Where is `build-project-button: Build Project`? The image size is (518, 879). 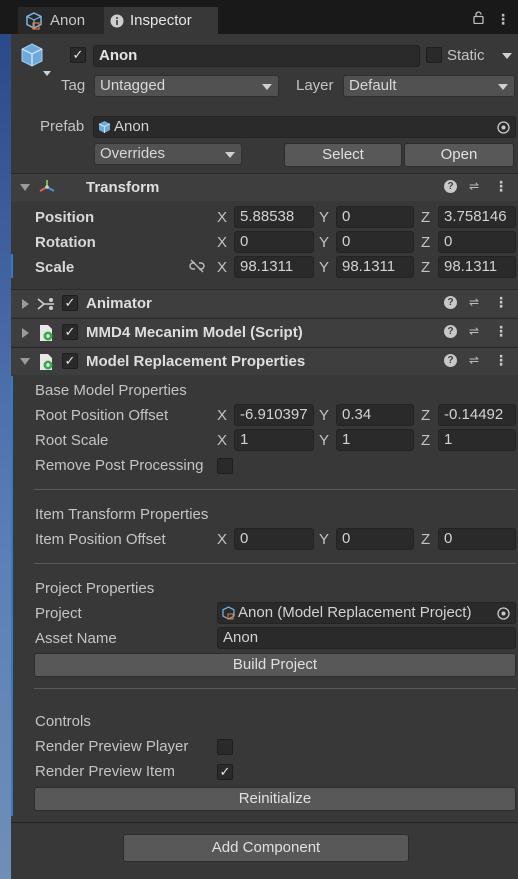
build-project-button: Build Project is located at coordinates (275, 665).